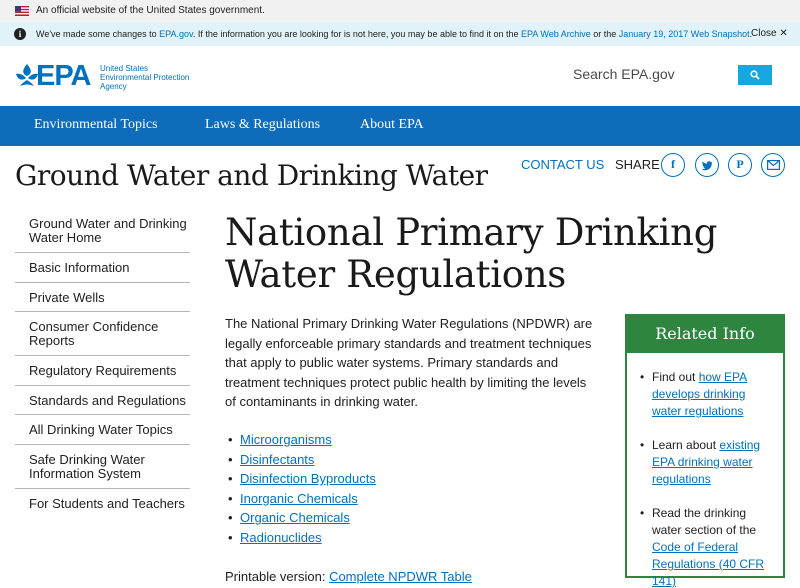 The width and height of the screenshot is (800, 588). I want to click on search-icon, so click(755, 75).